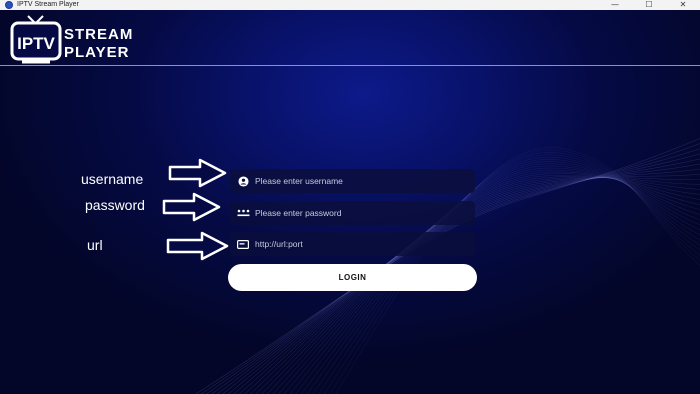  Describe the element at coordinates (96, 52) in the screenshot. I see `logo-line2: PLAYER` at that location.